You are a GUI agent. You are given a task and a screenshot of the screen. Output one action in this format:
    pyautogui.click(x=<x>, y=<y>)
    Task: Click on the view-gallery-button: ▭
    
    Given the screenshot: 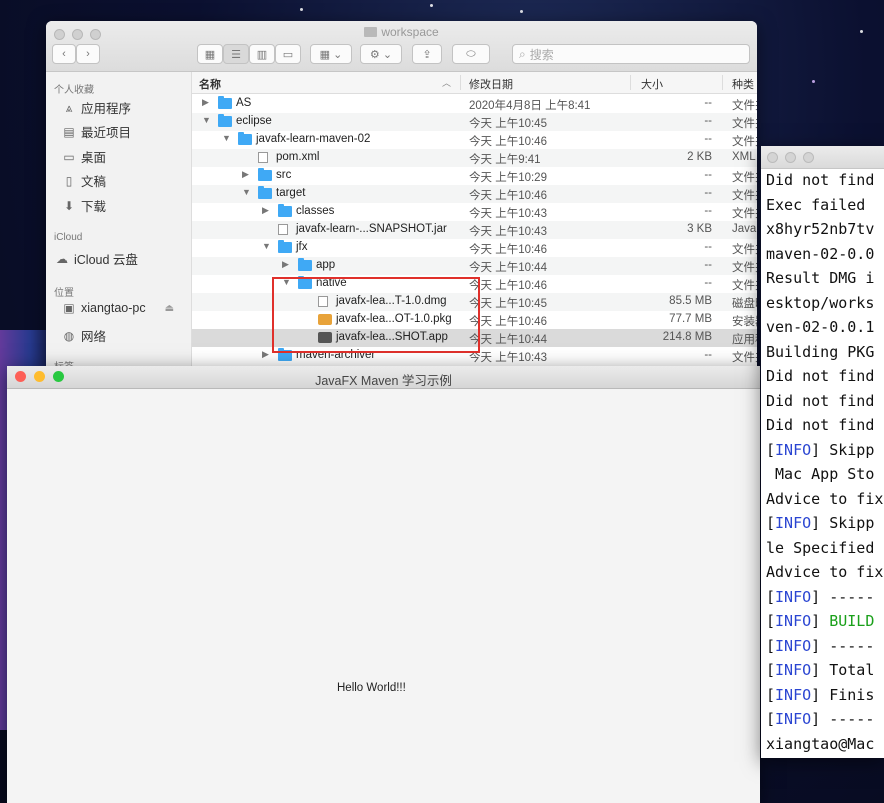 What is the action you would take?
    pyautogui.click(x=288, y=54)
    